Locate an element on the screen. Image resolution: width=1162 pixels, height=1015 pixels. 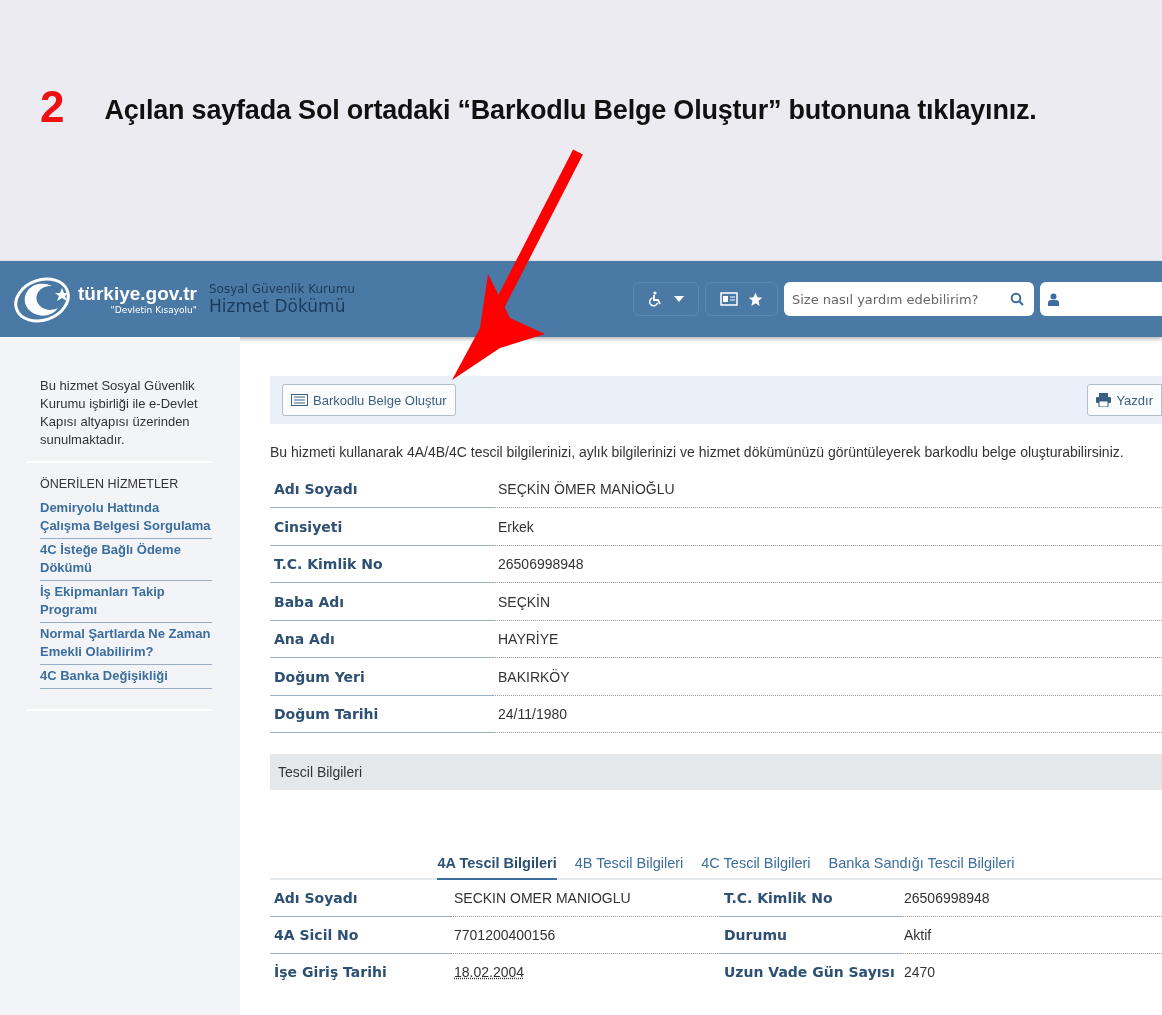
field-value: SEÇKİN ÖMER MANİOĞLU is located at coordinates (827, 490).